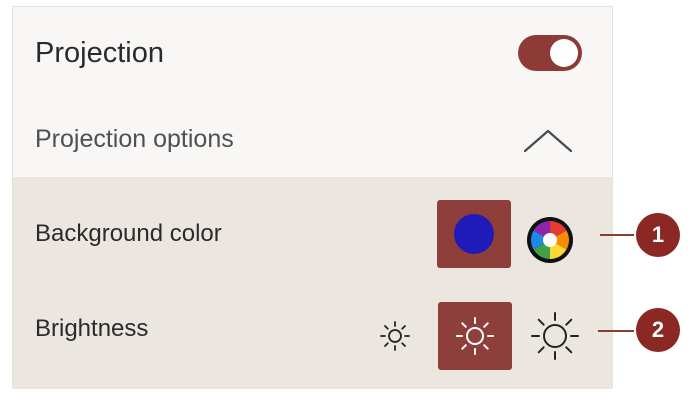 The height and width of the screenshot is (393, 692). What do you see at coordinates (99, 53) in the screenshot?
I see `projection-label: Projection` at bounding box center [99, 53].